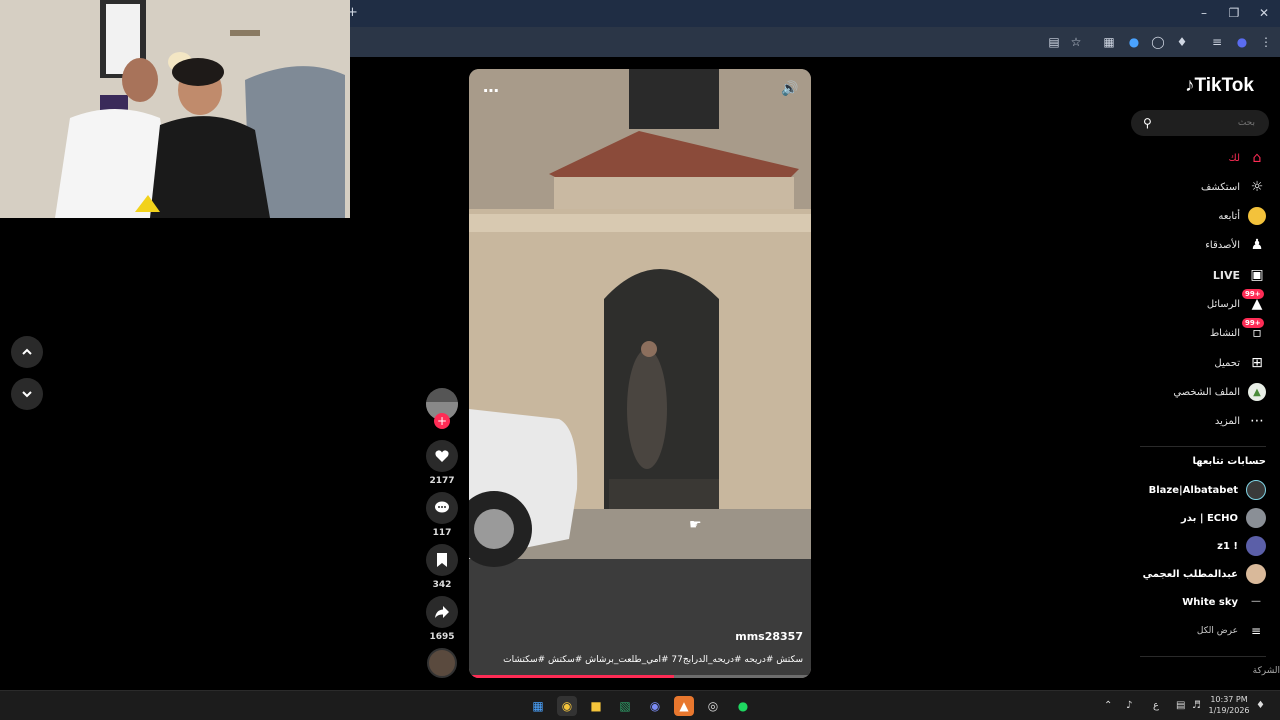 Image resolution: width=1280 pixels, height=720 pixels. I want to click on profile-avatar-icon: ▲, so click(1257, 392).